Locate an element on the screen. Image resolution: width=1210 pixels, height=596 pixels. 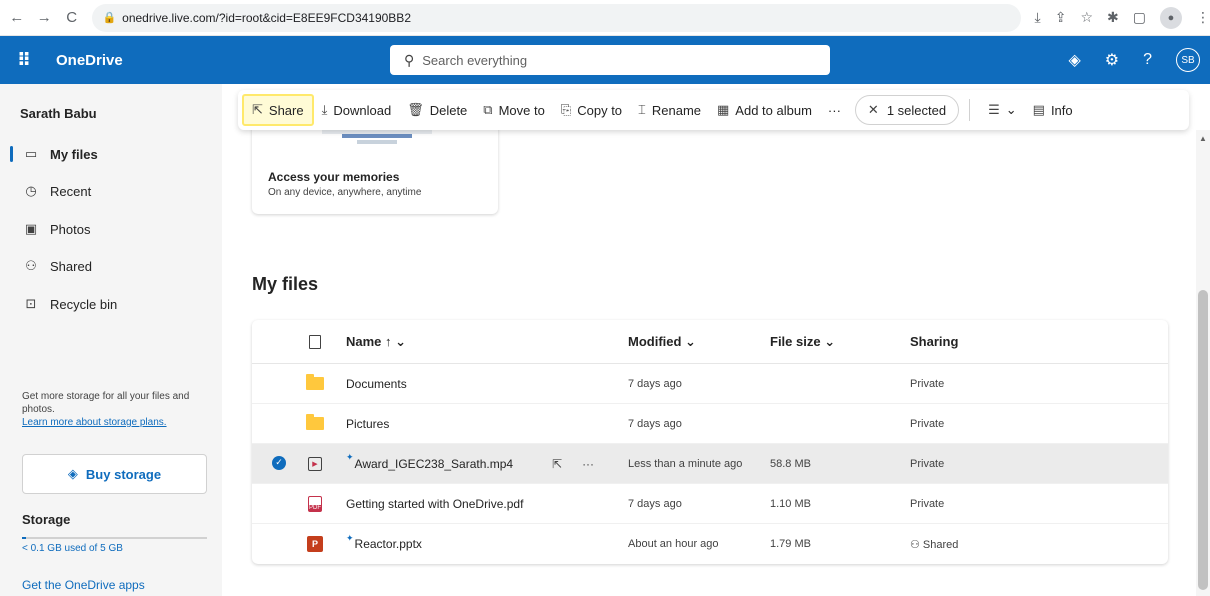
back-icon: ← is located at coordinates (16, 18).